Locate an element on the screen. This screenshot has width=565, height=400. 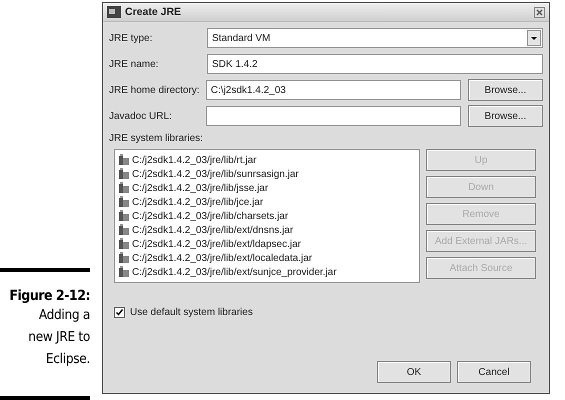
library-path: C:/j2sdk1.4.2_03/jre/lib/ext/sunjce_provider.jar is located at coordinates (234, 272).